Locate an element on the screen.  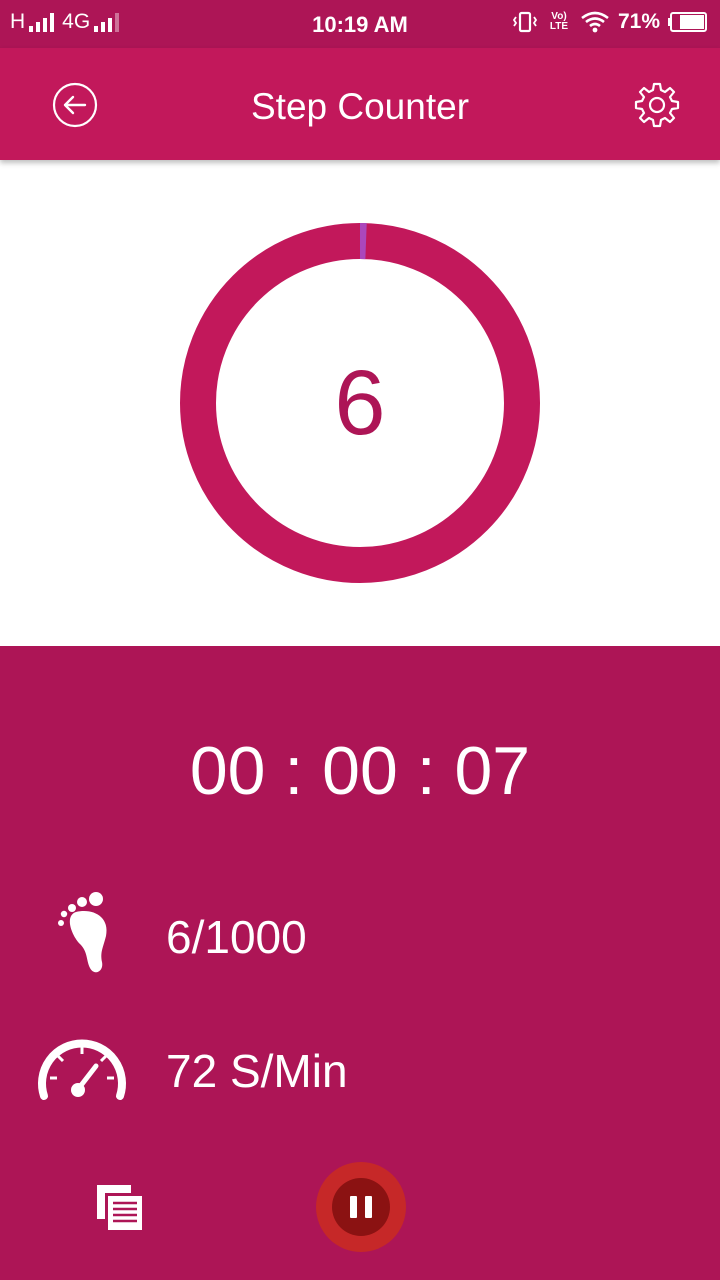
gear-icon is located at coordinates (657, 105).